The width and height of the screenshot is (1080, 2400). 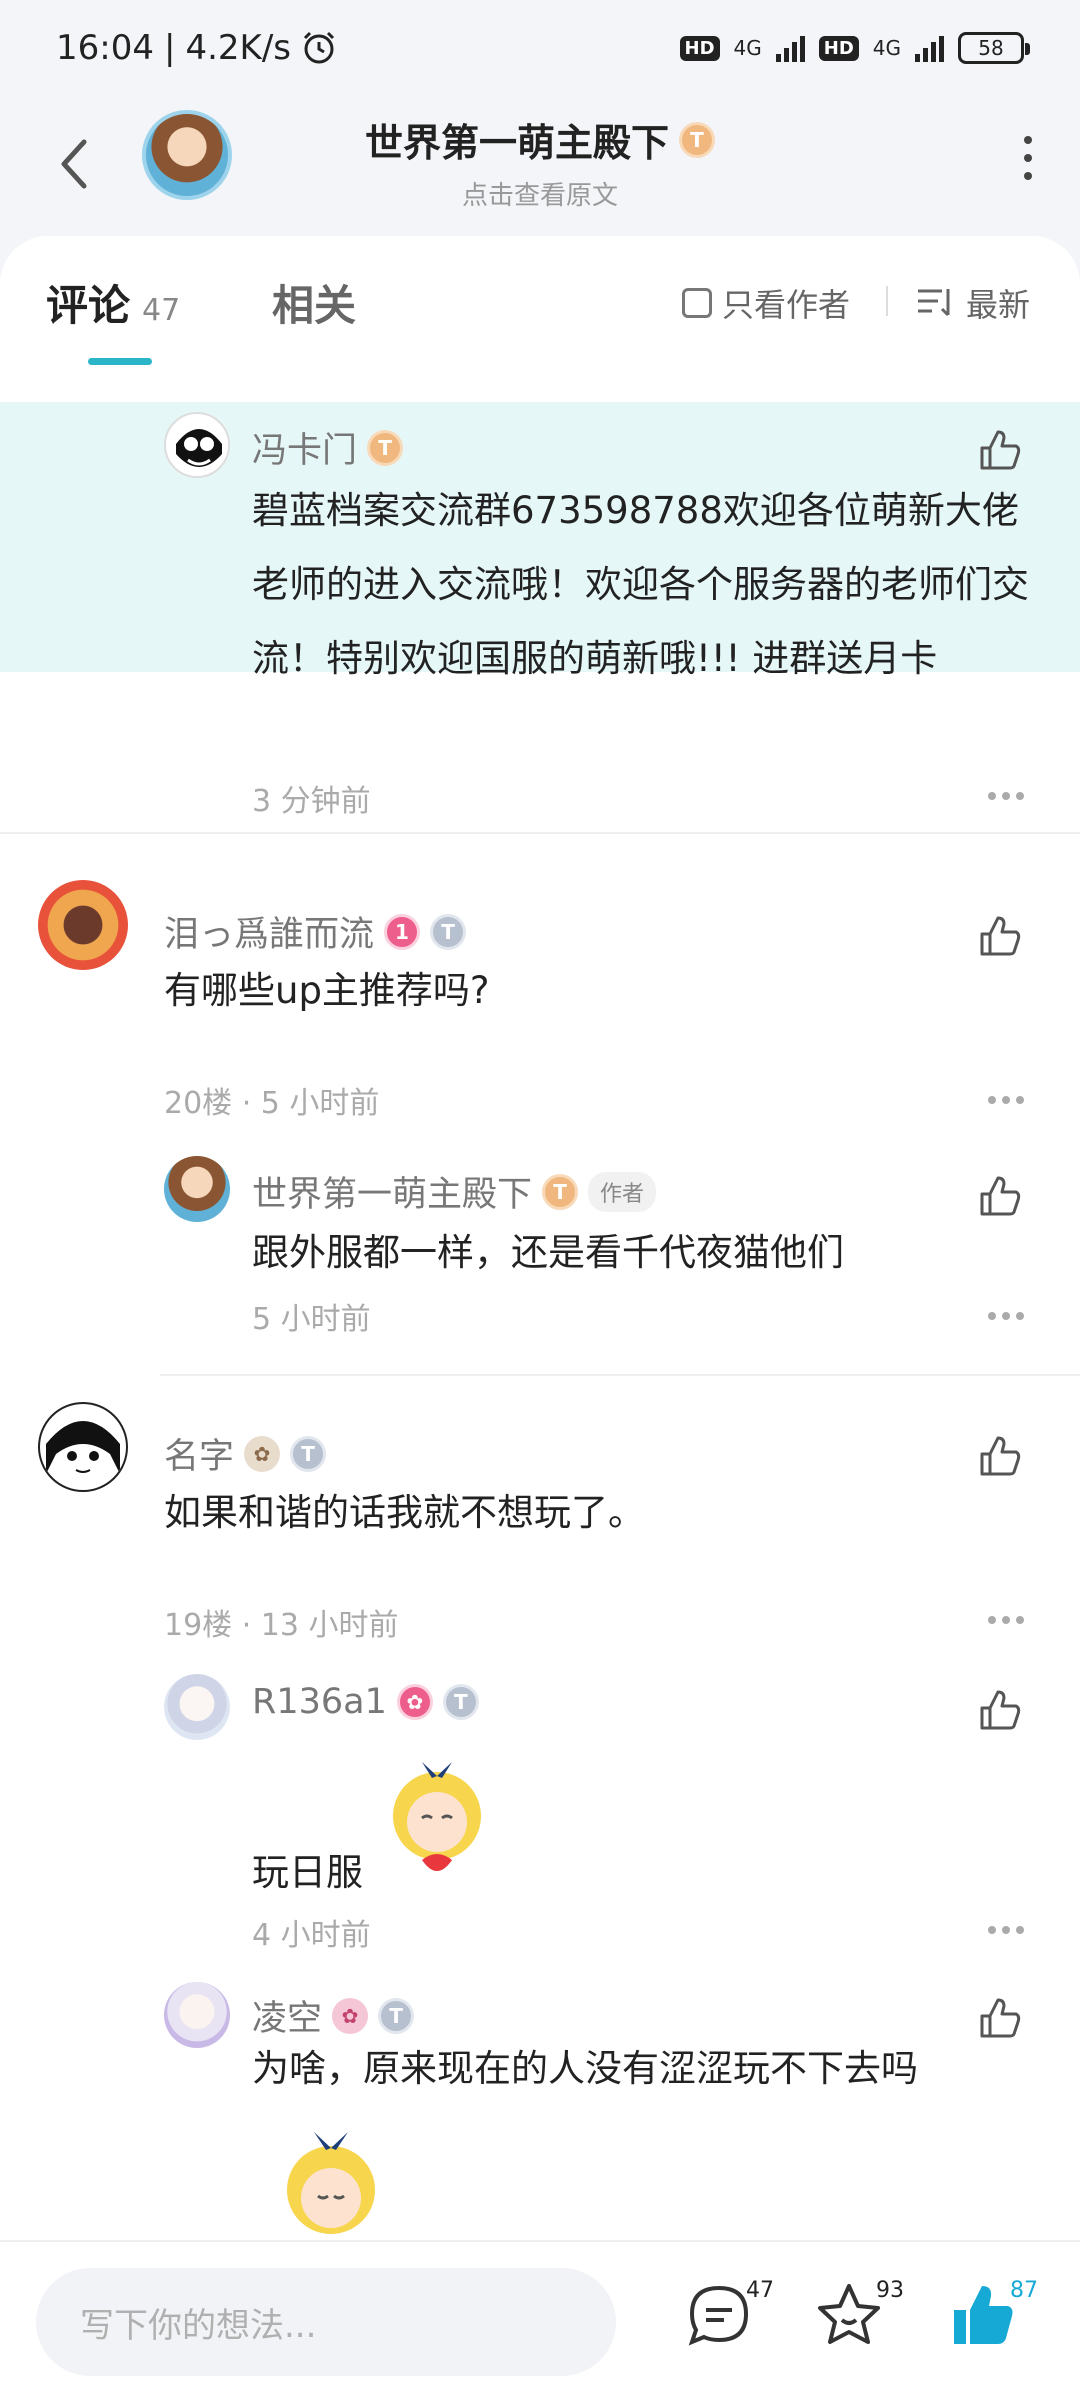 I want to click on sort-icon, so click(x=934, y=303).